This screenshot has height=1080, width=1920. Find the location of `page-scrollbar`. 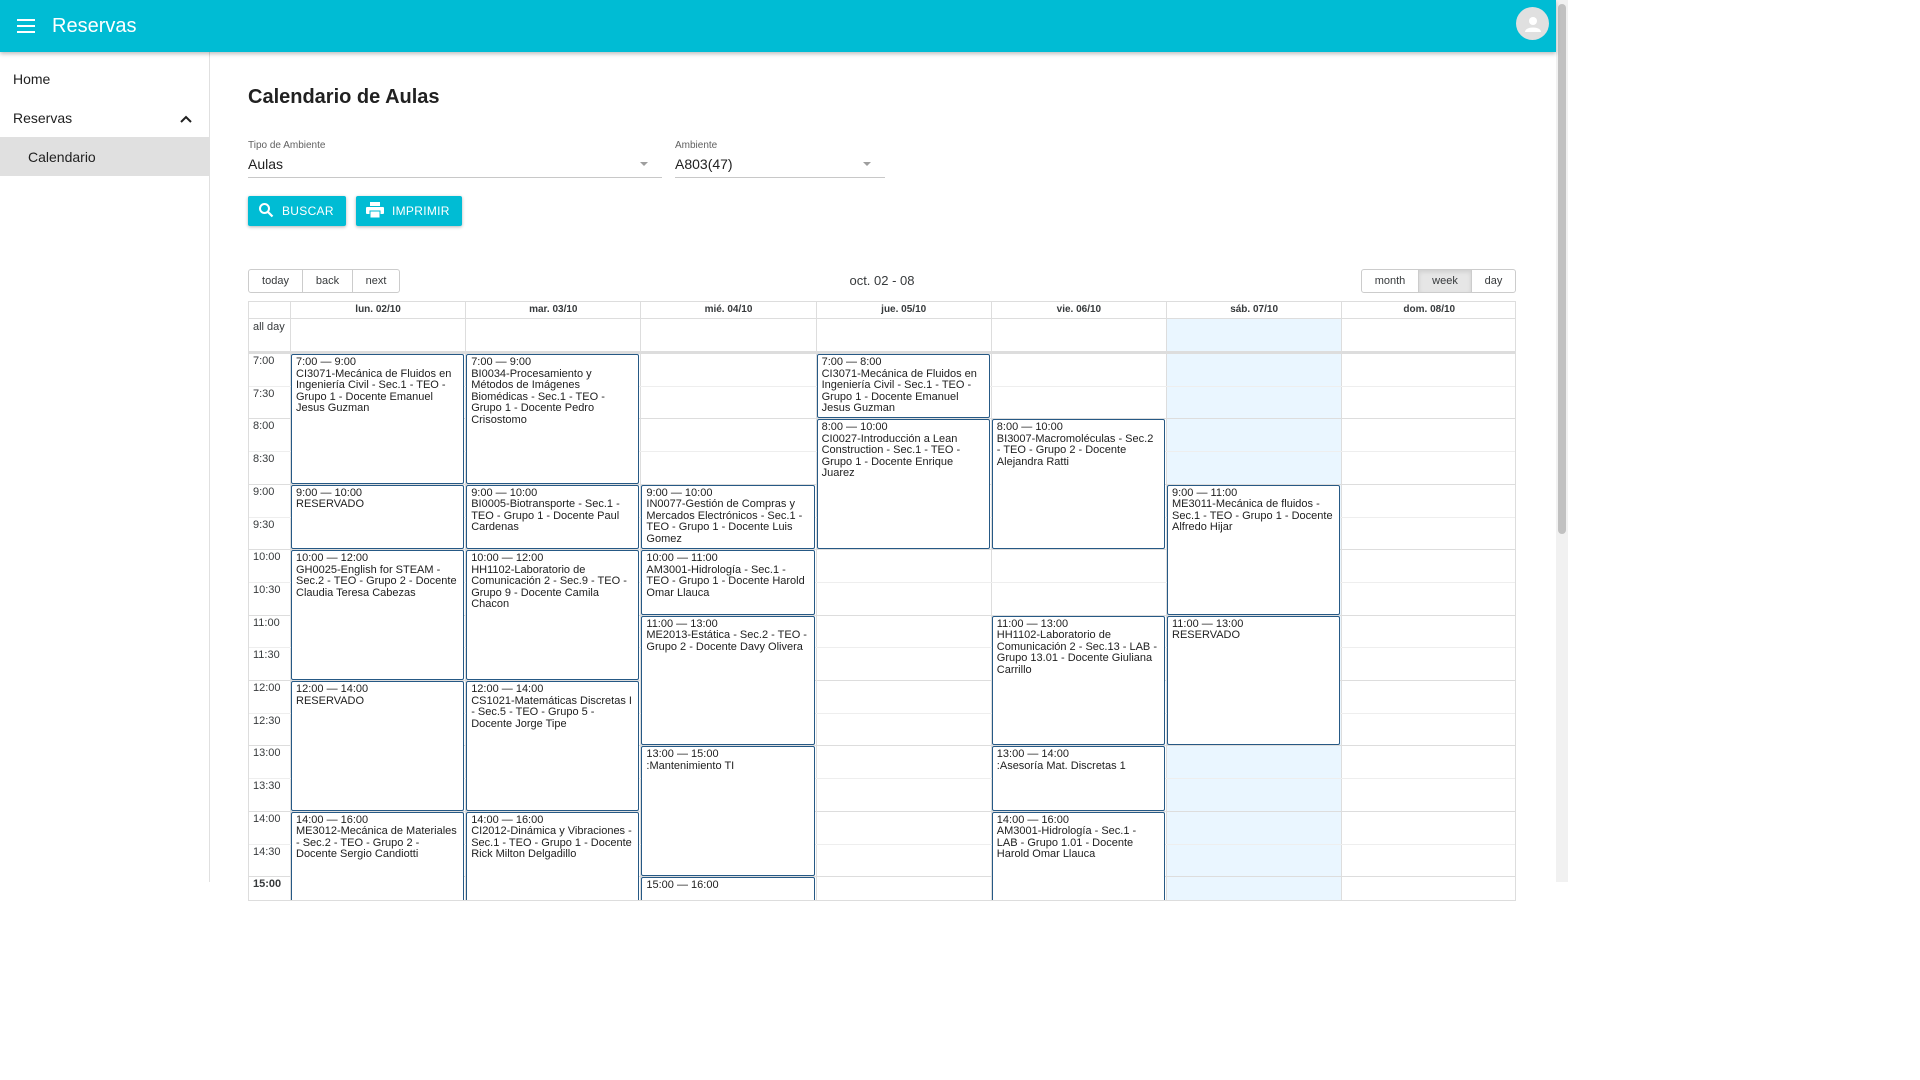

page-scrollbar is located at coordinates (1562, 441).